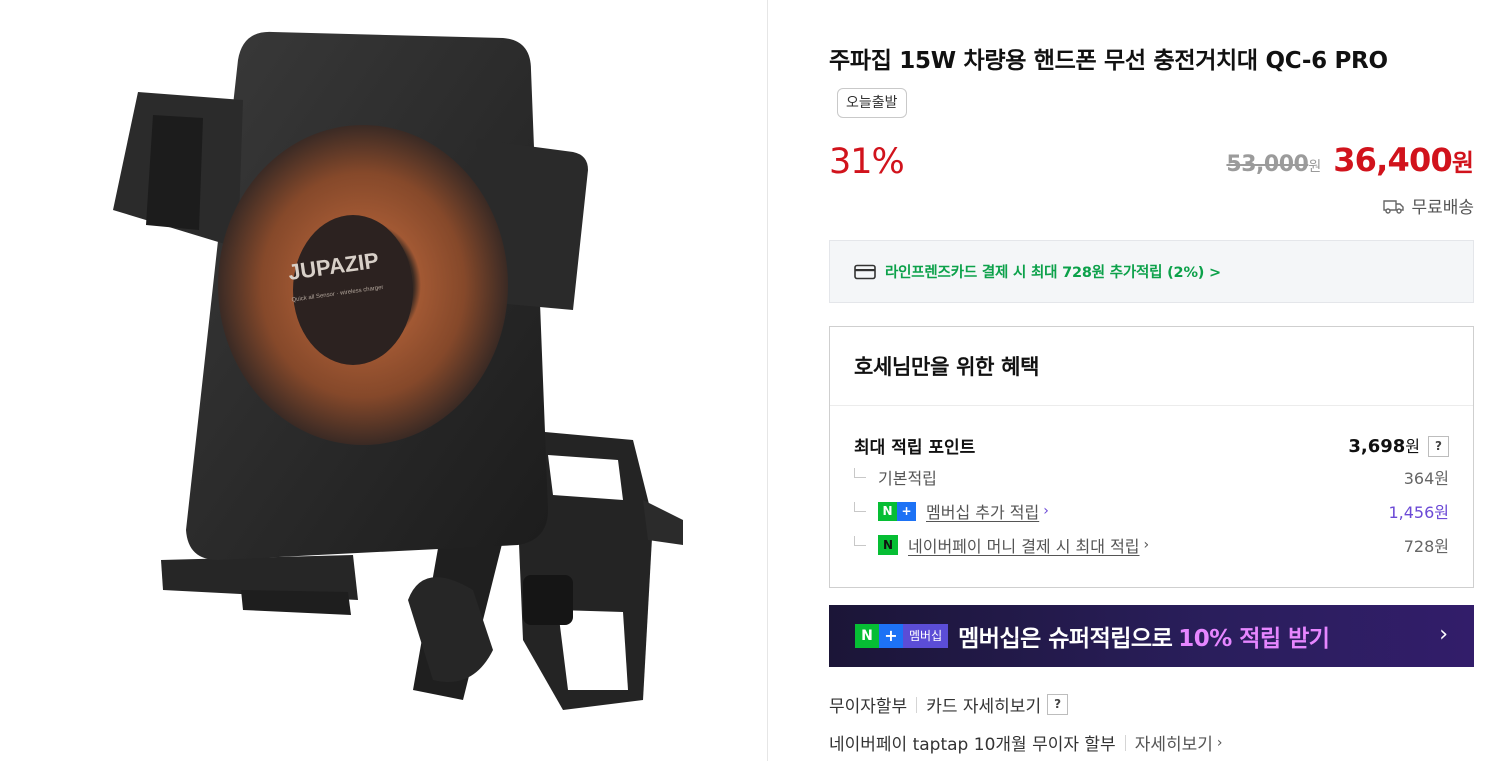  I want to click on membership-banner-text: 멤버십은 슈퍼적립으로, so click(1065, 639).